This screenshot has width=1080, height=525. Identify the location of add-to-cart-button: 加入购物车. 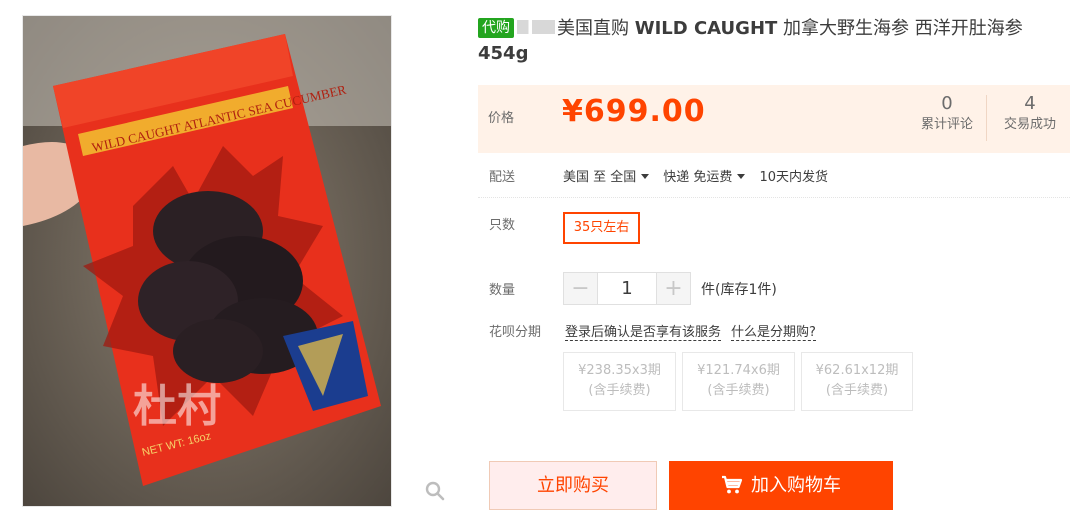
(781, 485).